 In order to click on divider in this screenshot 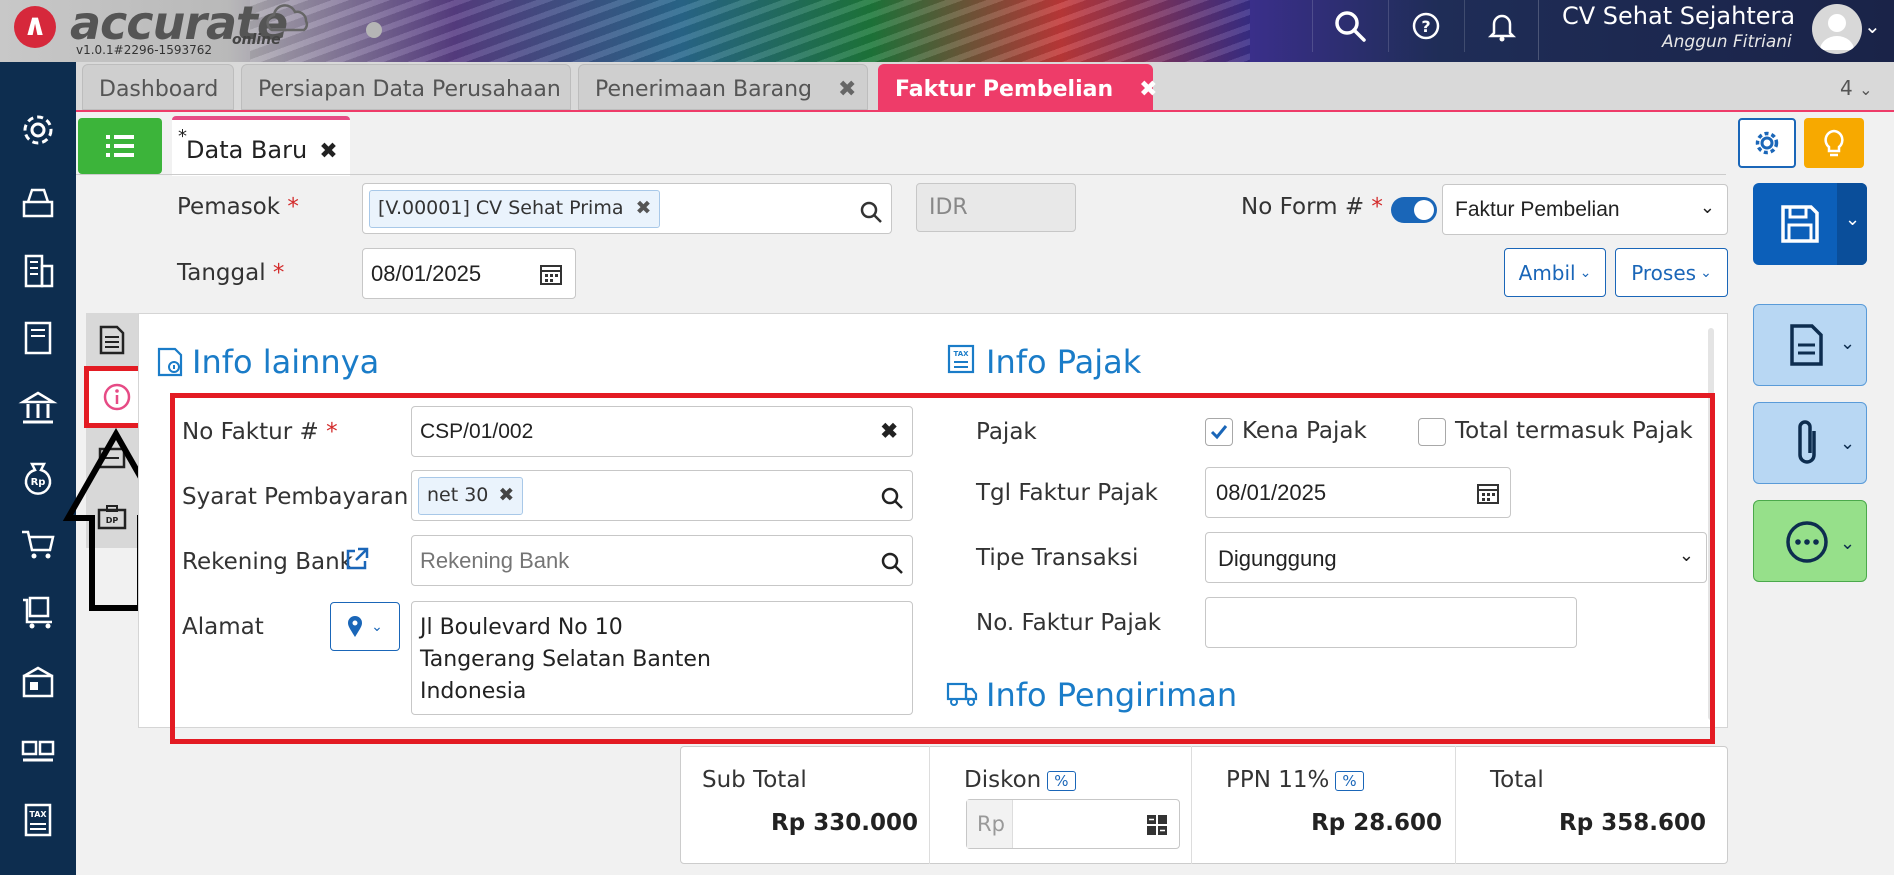, I will do `click(901, 174)`.